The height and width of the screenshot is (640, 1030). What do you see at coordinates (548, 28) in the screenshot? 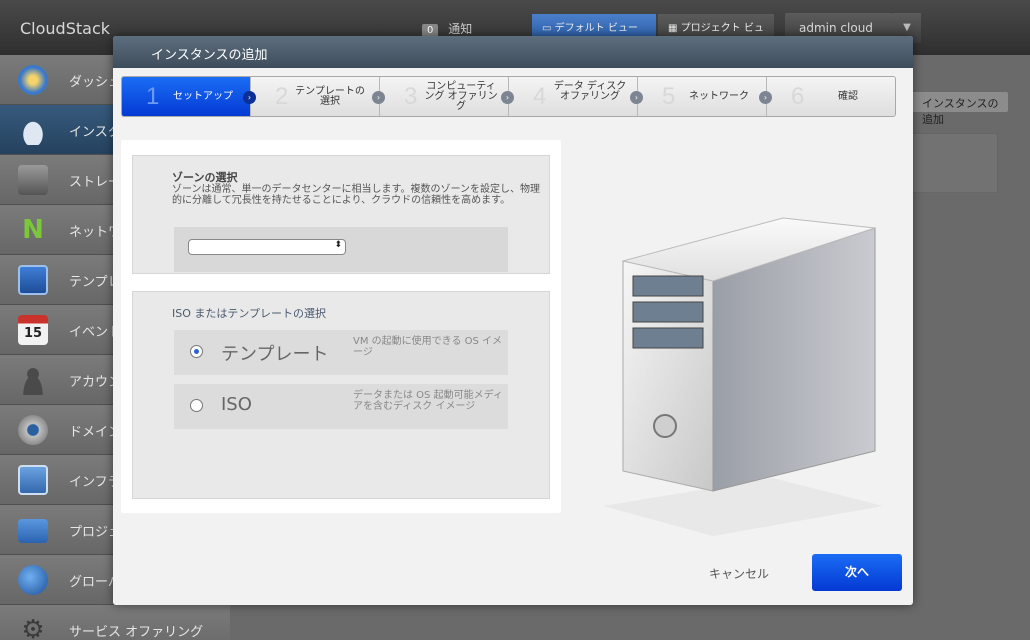
I see `folder-icon: ▭` at bounding box center [548, 28].